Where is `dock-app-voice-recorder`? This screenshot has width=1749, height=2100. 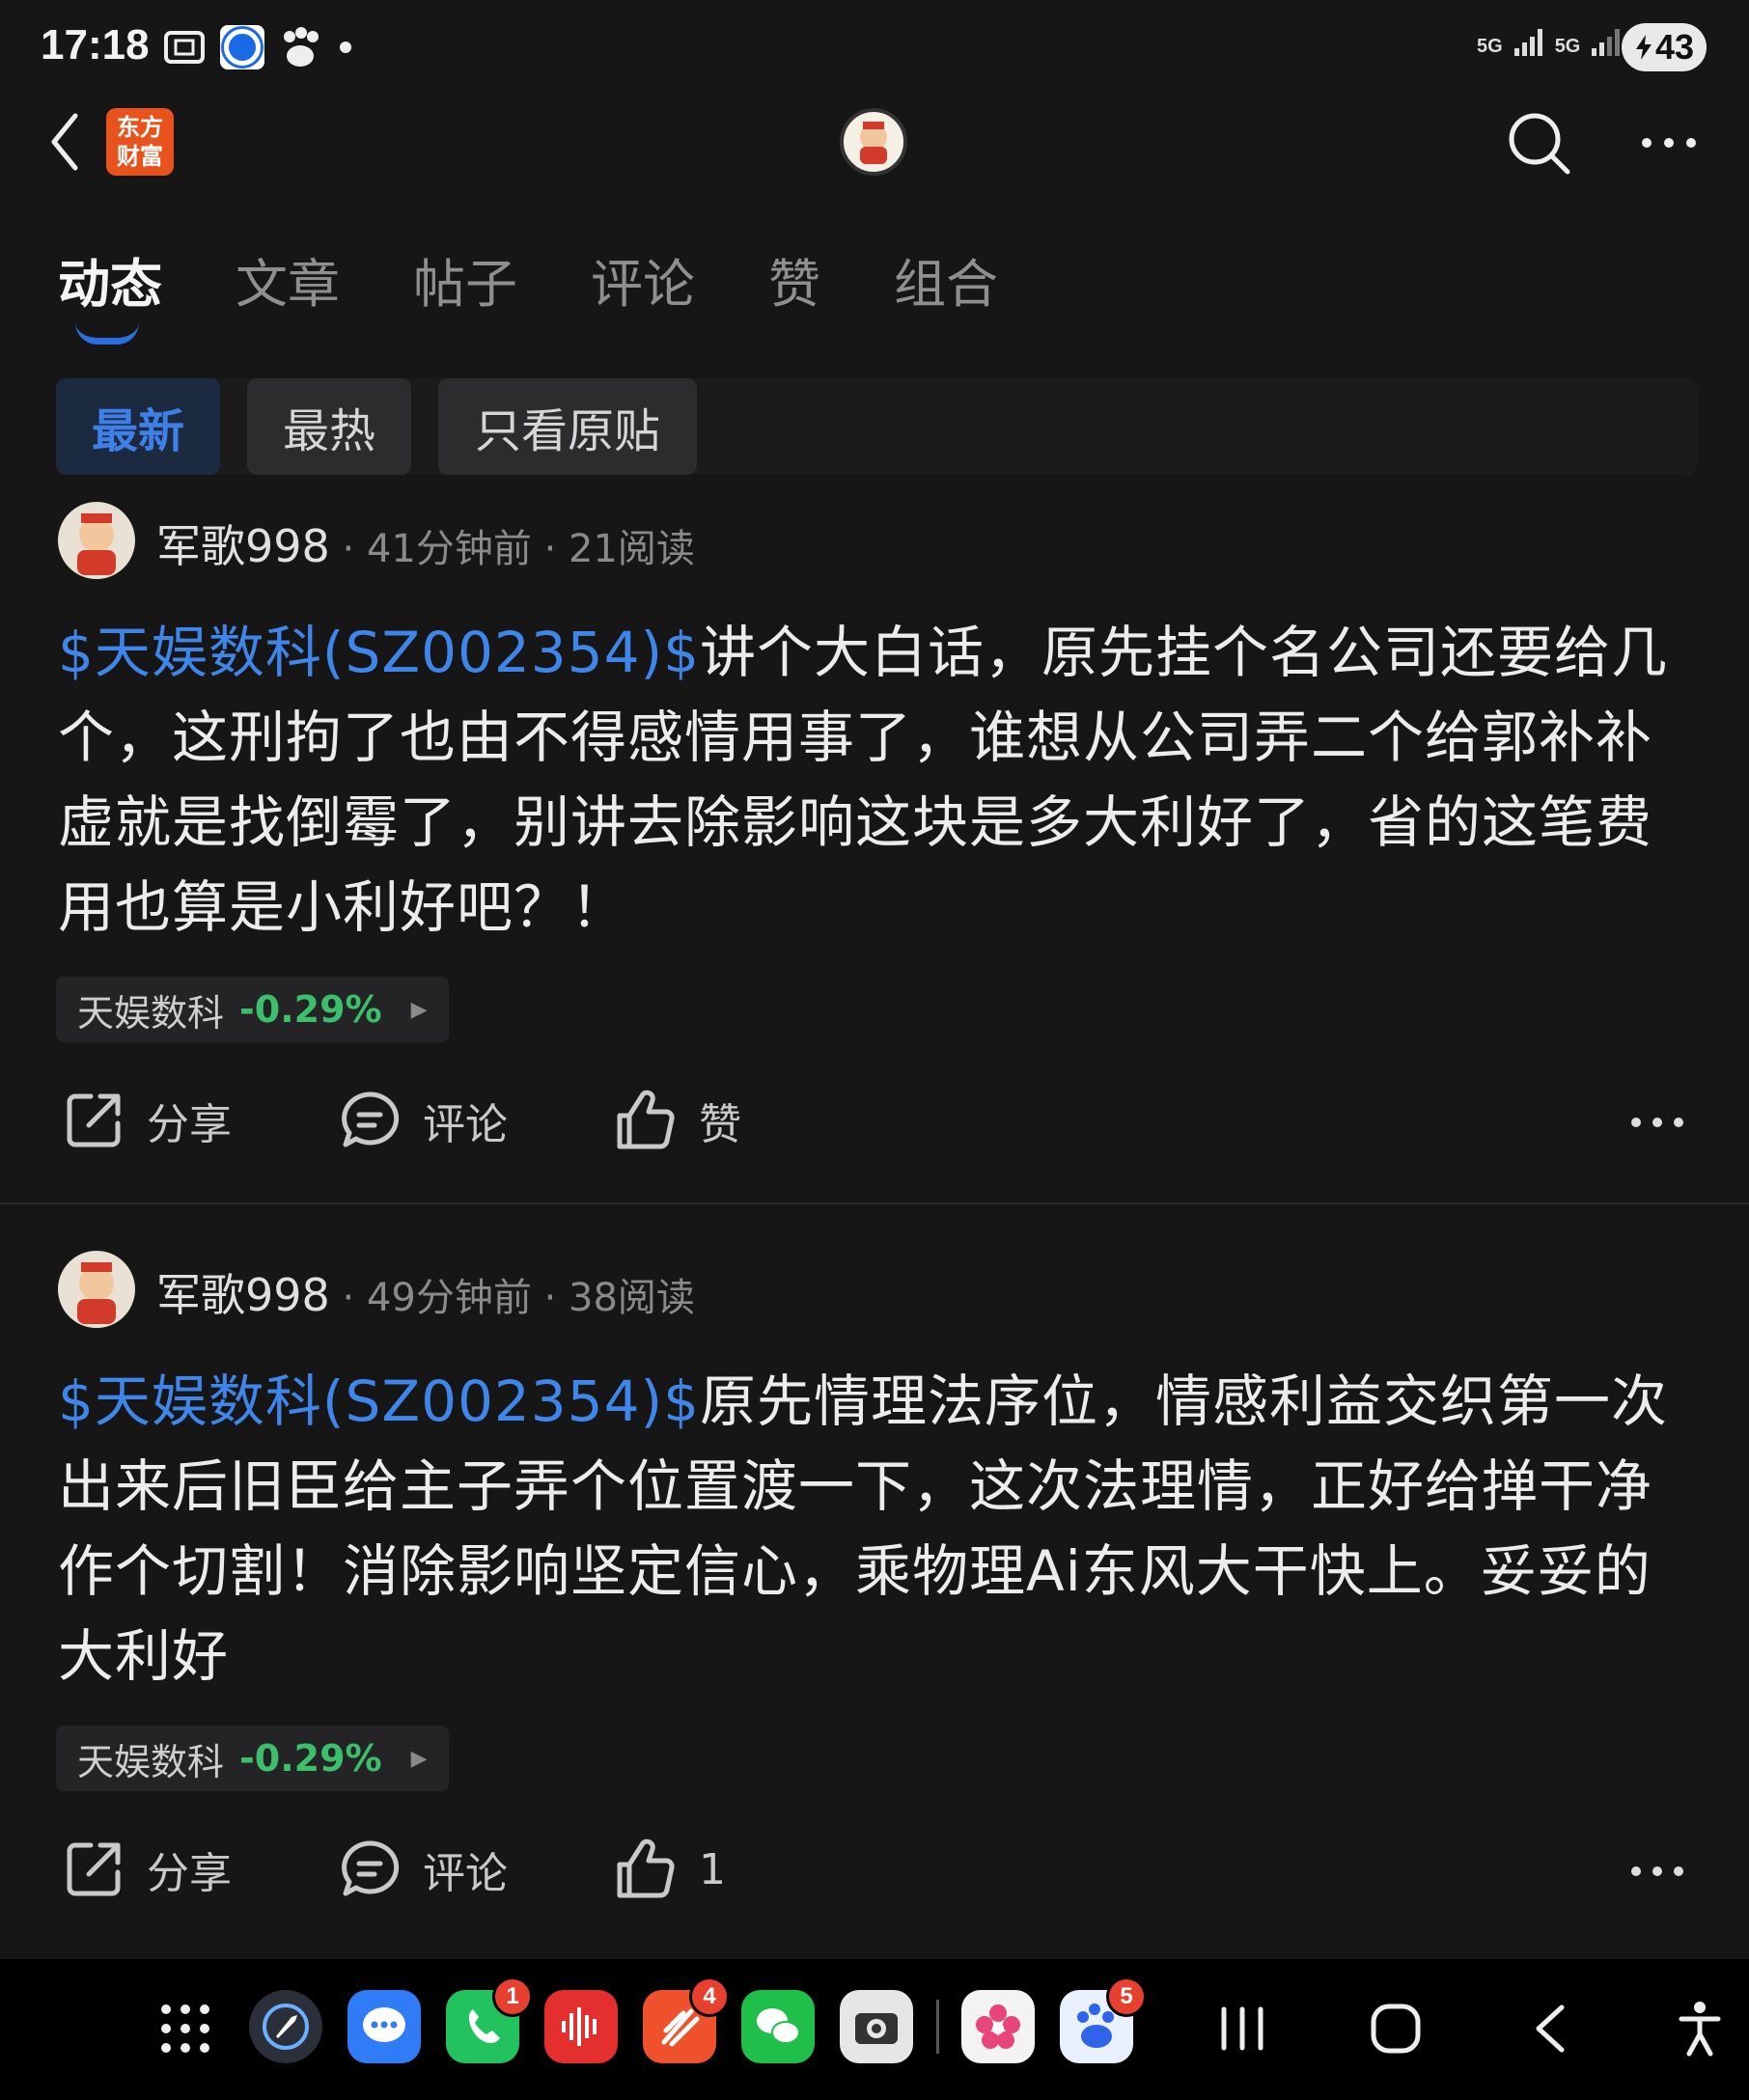 dock-app-voice-recorder is located at coordinates (581, 2026).